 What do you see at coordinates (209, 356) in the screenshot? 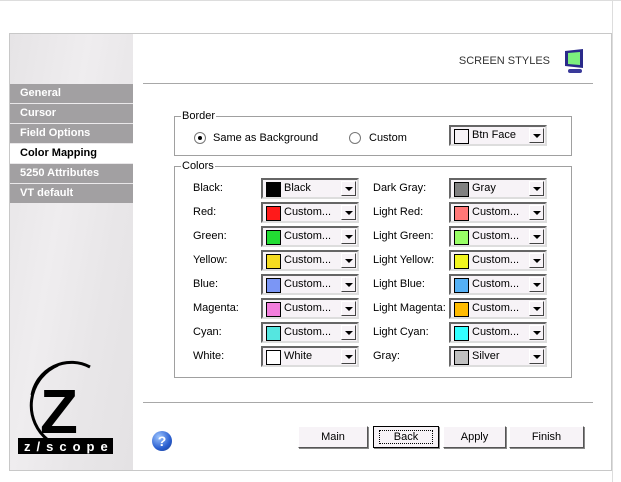
I see `white-label: White:` at bounding box center [209, 356].